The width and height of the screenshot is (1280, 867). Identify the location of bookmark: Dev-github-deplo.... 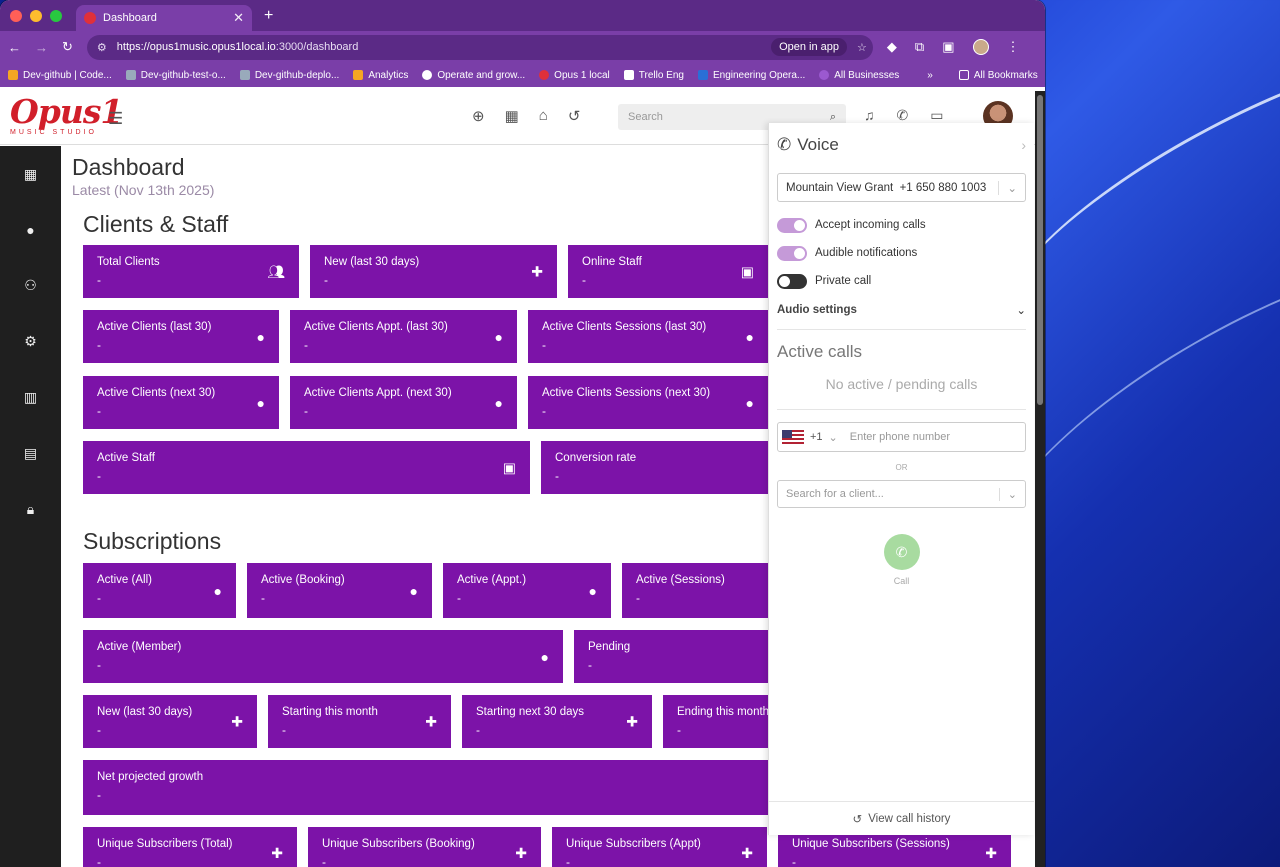
(289, 75).